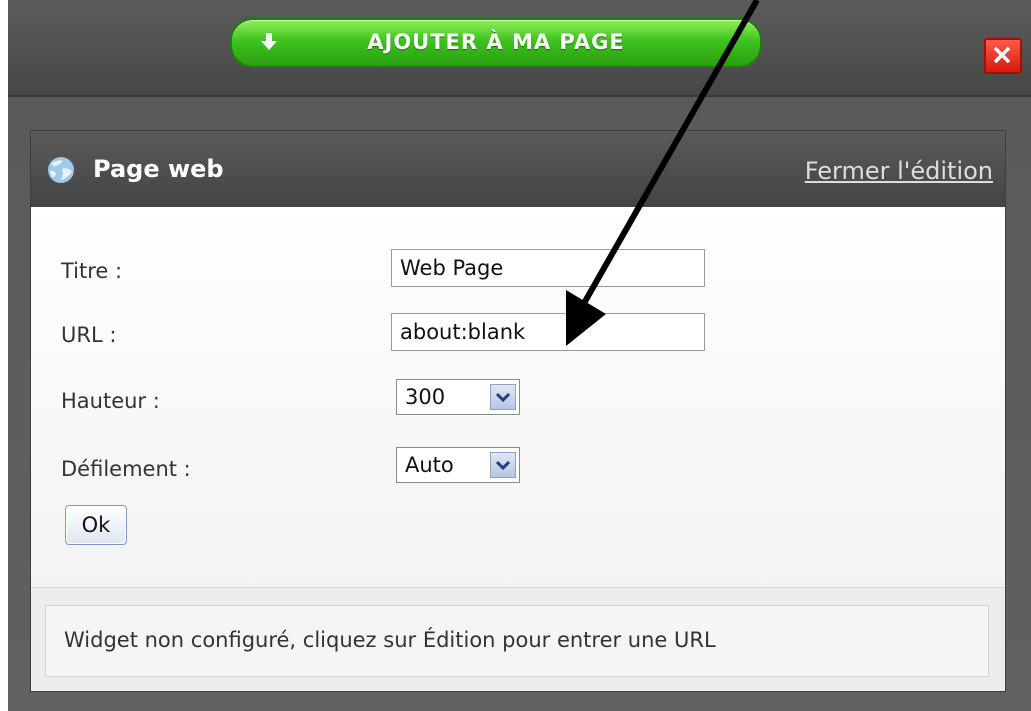 The height and width of the screenshot is (711, 1031). What do you see at coordinates (518, 587) in the screenshot?
I see `divider` at bounding box center [518, 587].